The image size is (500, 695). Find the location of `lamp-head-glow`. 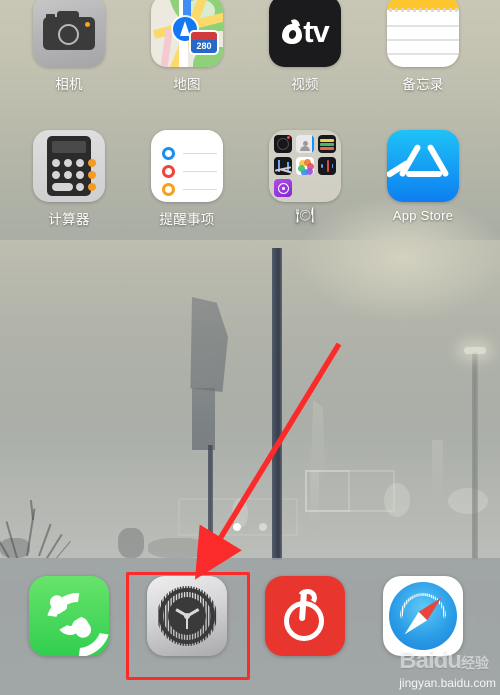

lamp-head-glow is located at coordinates (475, 350).